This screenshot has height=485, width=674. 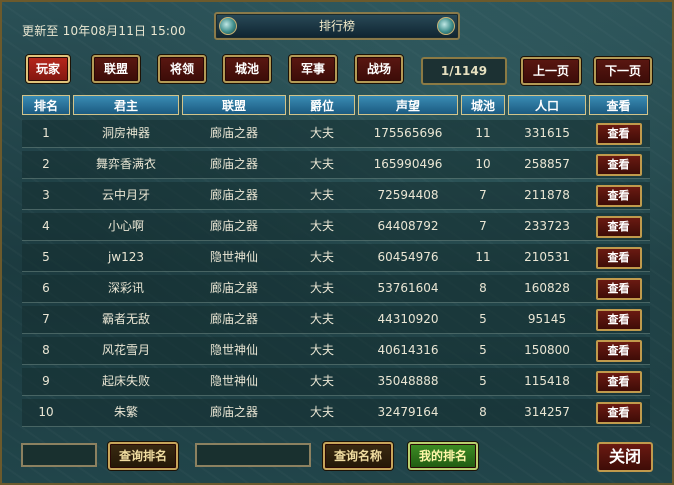 What do you see at coordinates (336, 289) in the screenshot?
I see `table-row: 6 深彩讯 廊庙之器 大夫 53761604 8 160828 查看` at bounding box center [336, 289].